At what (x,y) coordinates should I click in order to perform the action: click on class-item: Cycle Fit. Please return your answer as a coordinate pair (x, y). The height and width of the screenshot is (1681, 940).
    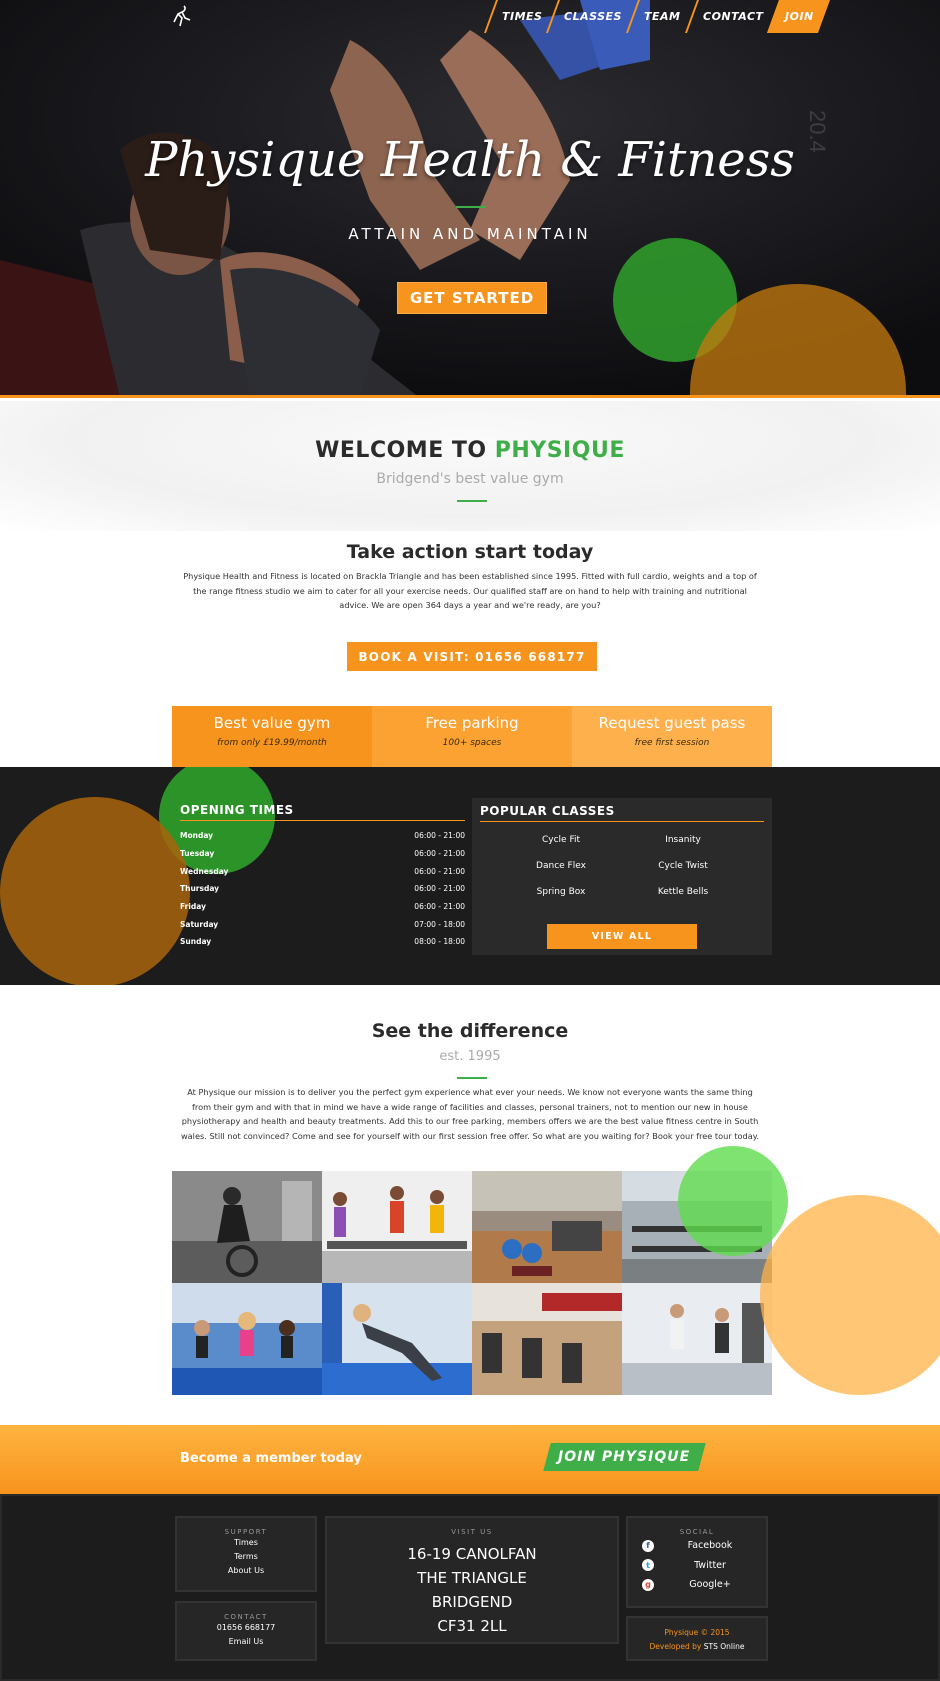
    Looking at the image, I should click on (561, 840).